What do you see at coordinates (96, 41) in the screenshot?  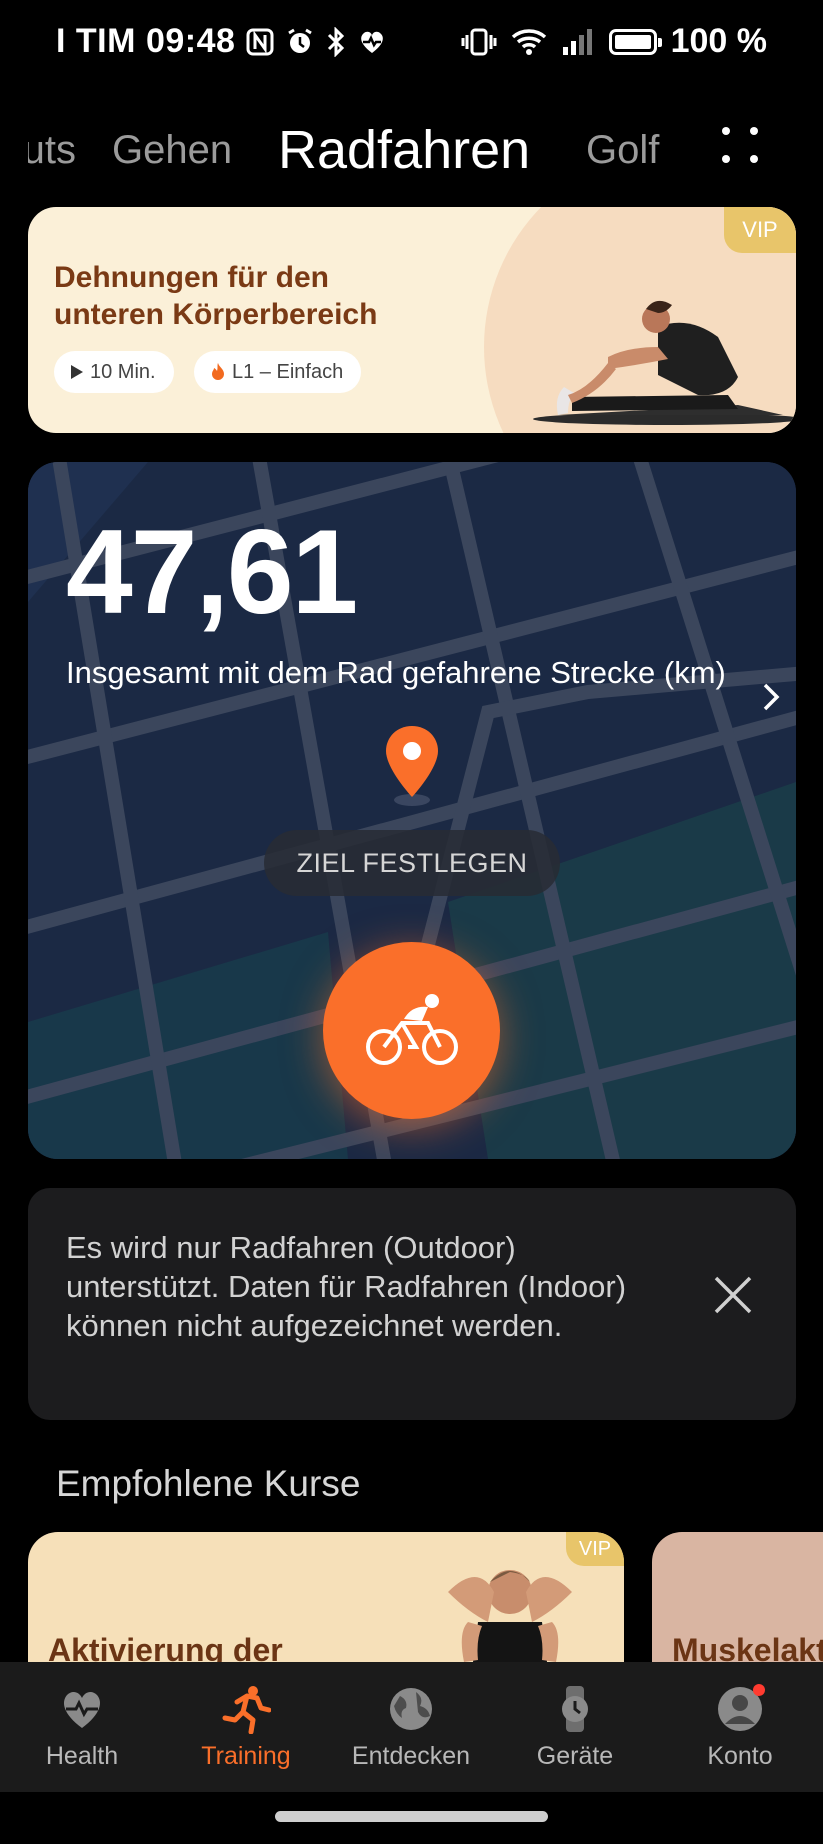 I see `carrier-label: I TIM` at bounding box center [96, 41].